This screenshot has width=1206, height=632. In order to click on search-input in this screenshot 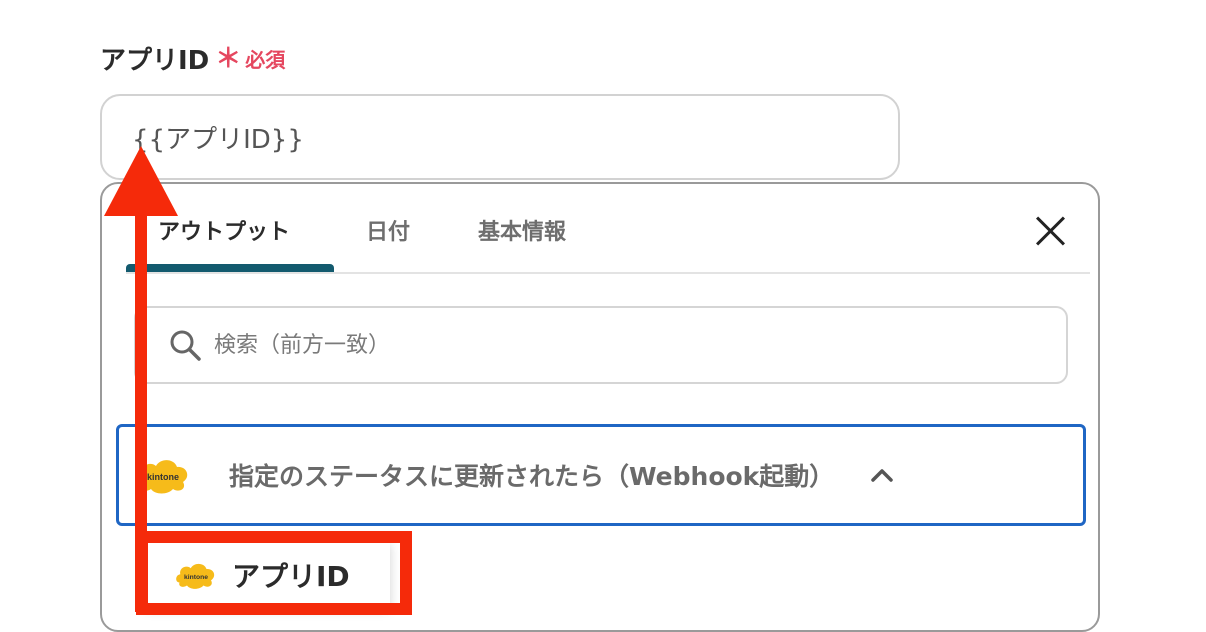, I will do `click(564, 345)`.